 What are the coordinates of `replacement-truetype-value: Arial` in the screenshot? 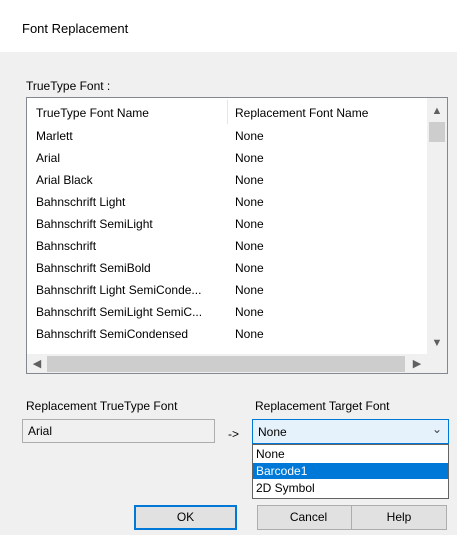 It's located at (40, 431).